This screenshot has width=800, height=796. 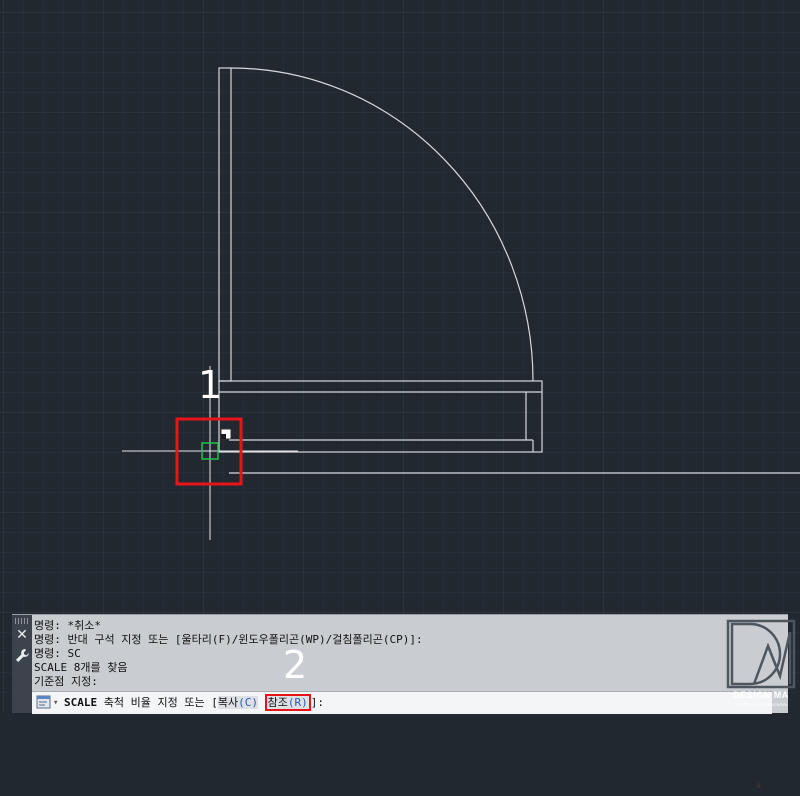 What do you see at coordinates (402, 740) in the screenshot?
I see `command-input-line: ▾ SCALE 축척 비율 지정 또는 [복사(C) 참조(R)]: ▲` at bounding box center [402, 740].